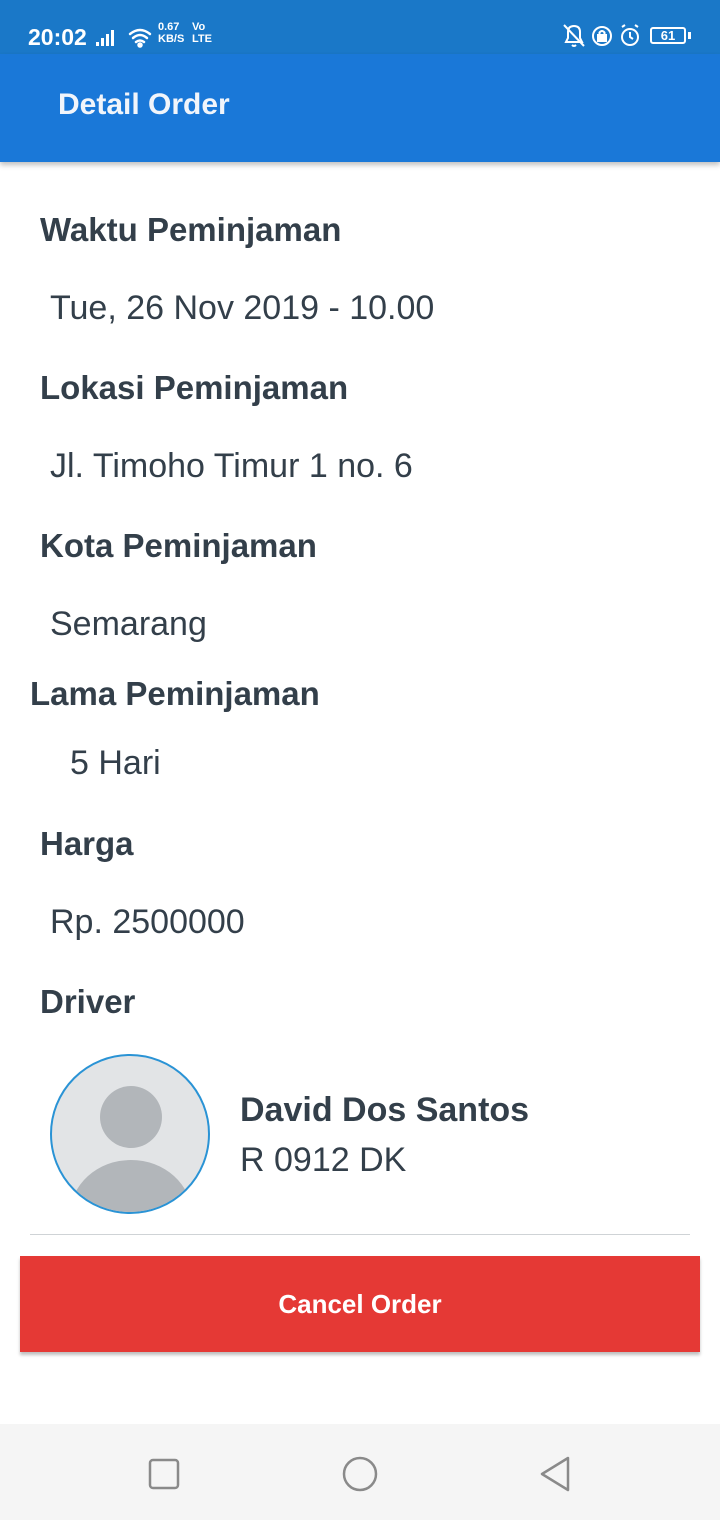 Image resolution: width=720 pixels, height=1520 pixels. What do you see at coordinates (57, 37) in the screenshot?
I see `status-time: 20:02` at bounding box center [57, 37].